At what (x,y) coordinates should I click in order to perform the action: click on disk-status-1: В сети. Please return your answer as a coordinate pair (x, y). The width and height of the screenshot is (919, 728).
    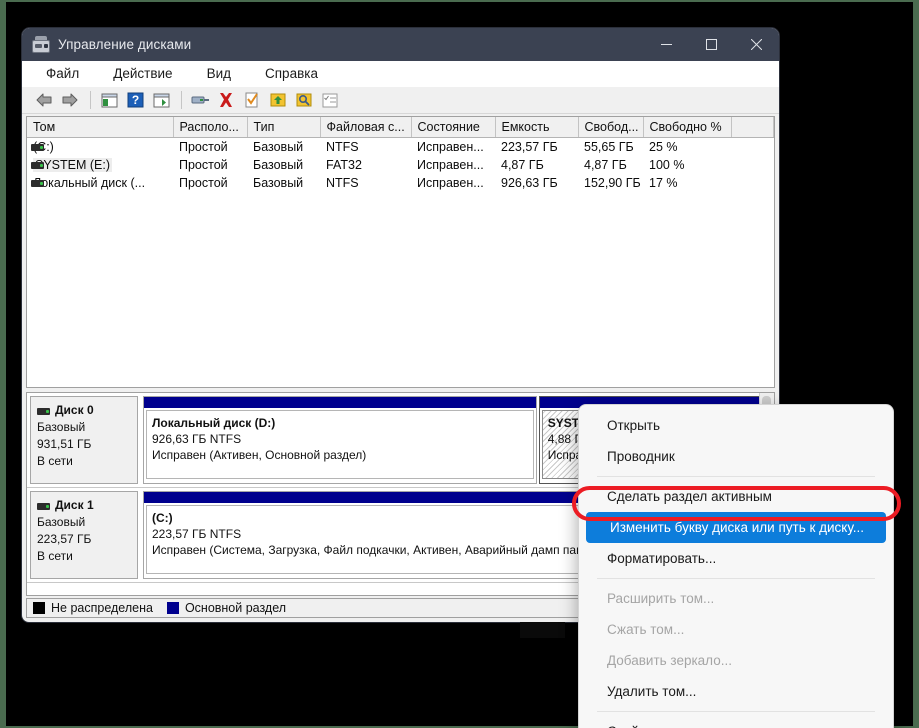
    Looking at the image, I should click on (55, 556).